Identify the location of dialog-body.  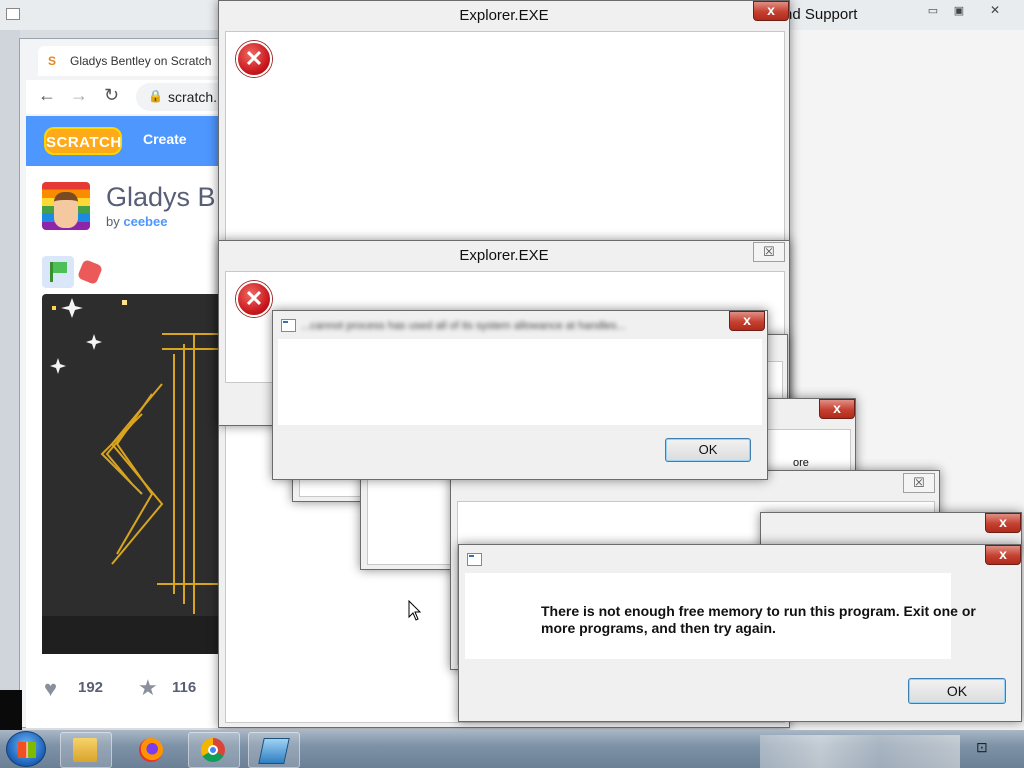
(520, 382).